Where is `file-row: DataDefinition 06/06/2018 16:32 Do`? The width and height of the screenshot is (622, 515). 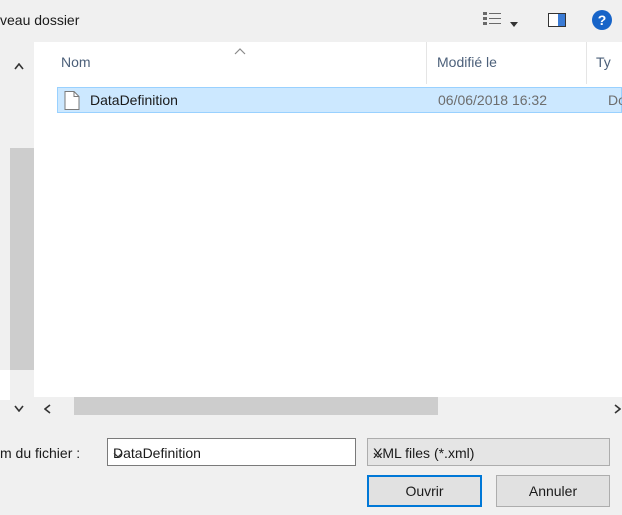
file-row: DataDefinition 06/06/2018 16:32 Do is located at coordinates (339, 100).